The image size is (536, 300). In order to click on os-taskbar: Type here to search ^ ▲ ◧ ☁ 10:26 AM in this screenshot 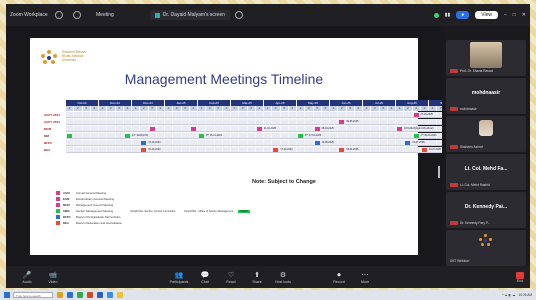, I will do `click(268, 295)`.